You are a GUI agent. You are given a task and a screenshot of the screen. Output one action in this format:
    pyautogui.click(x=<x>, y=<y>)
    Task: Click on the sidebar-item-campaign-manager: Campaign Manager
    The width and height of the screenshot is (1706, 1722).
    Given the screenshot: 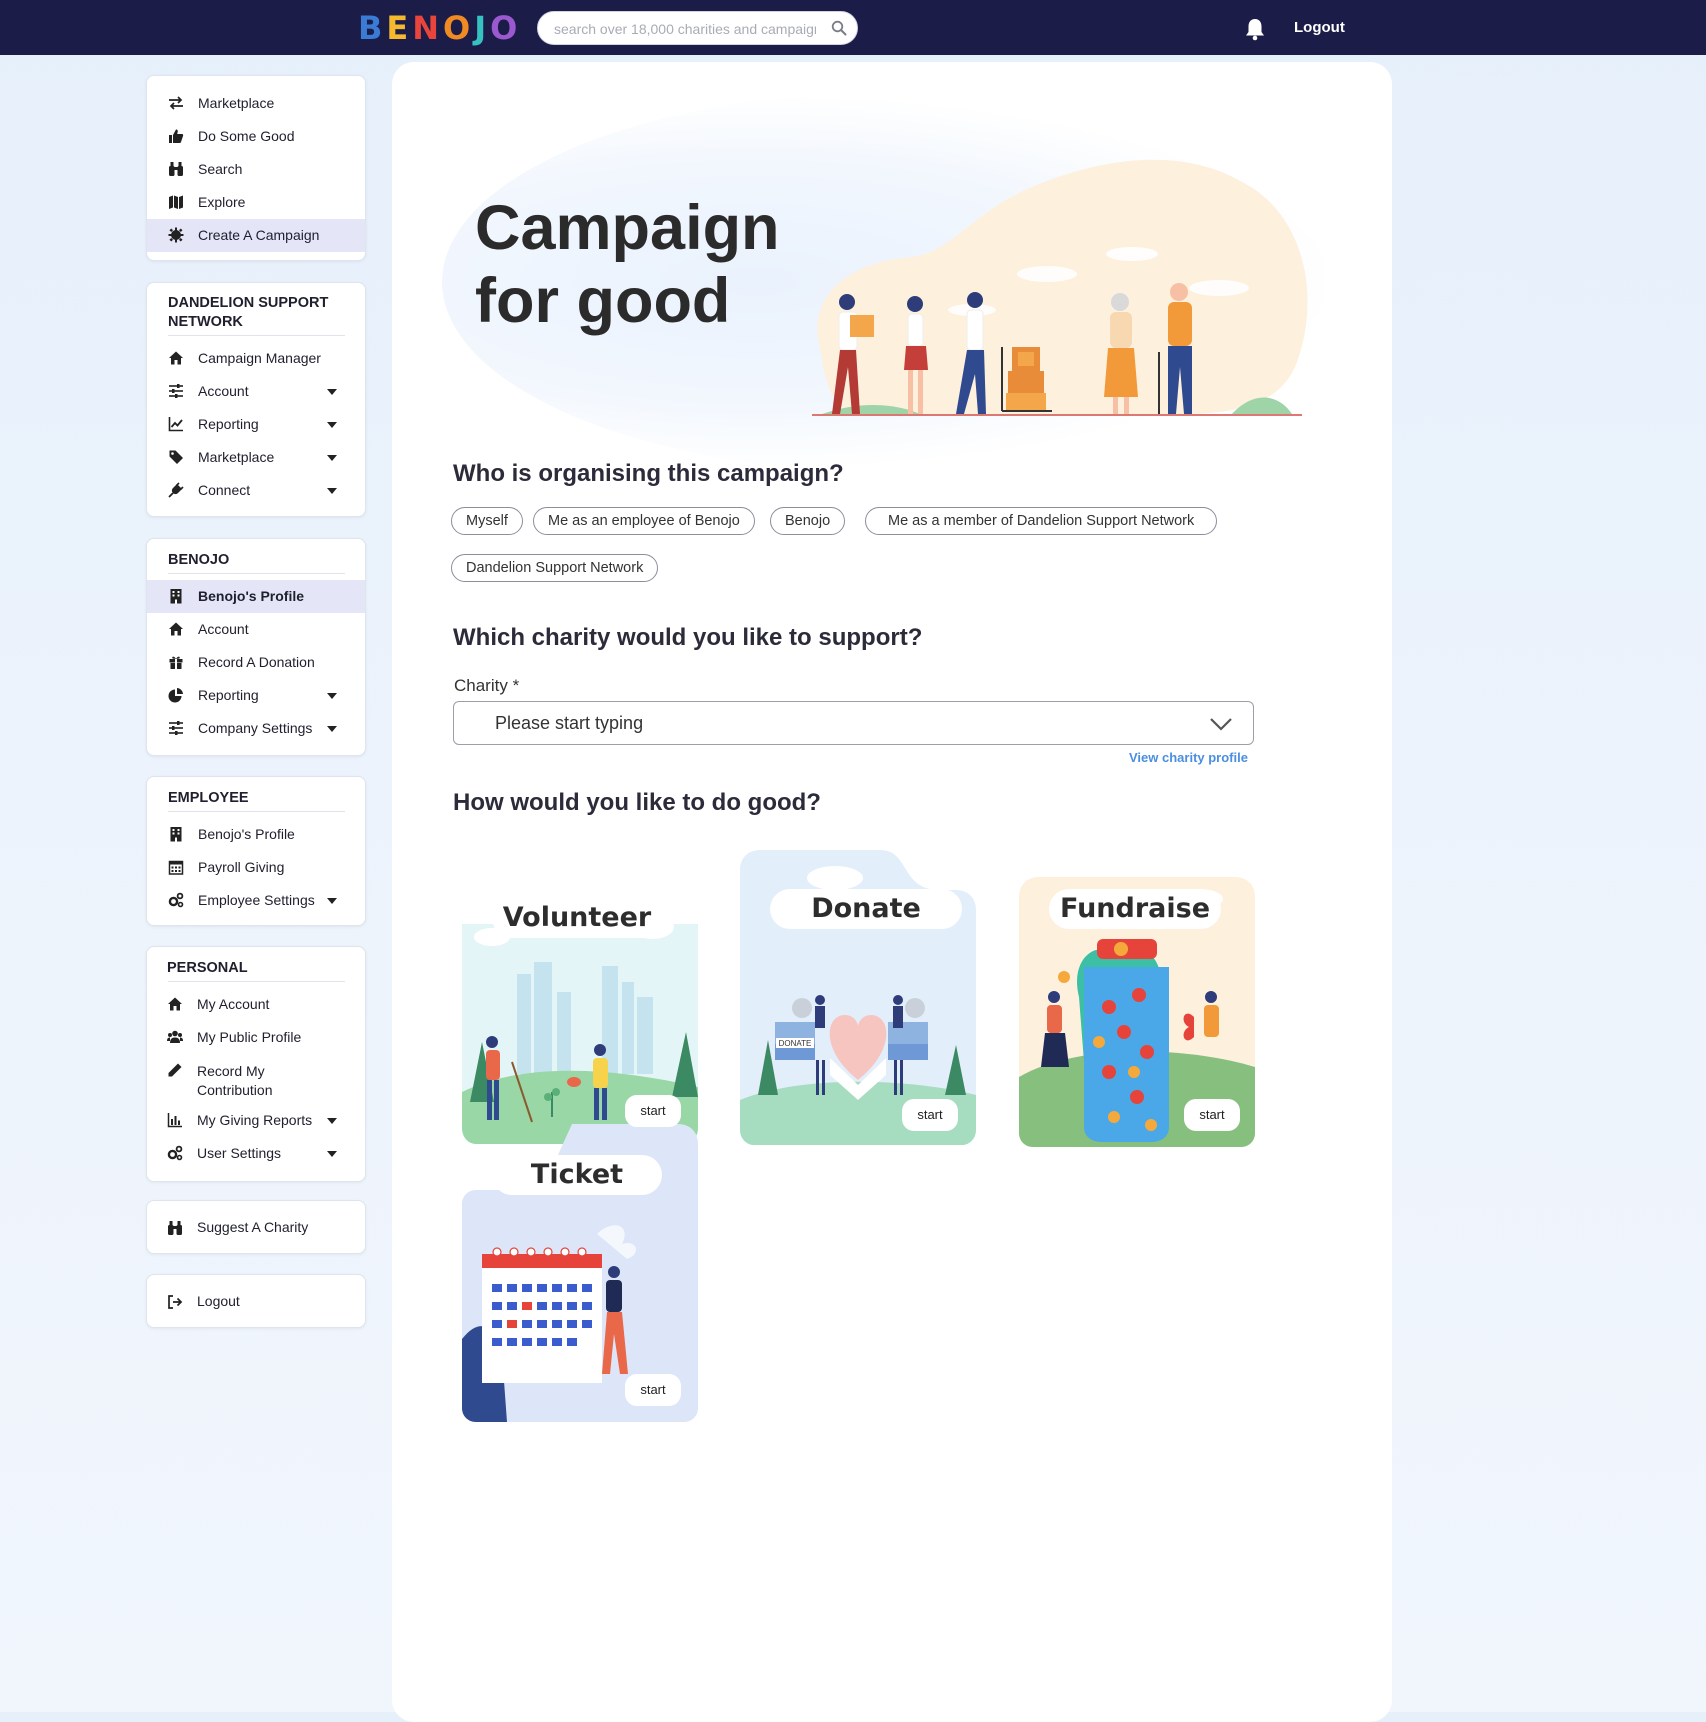 What is the action you would take?
    pyautogui.click(x=256, y=358)
    